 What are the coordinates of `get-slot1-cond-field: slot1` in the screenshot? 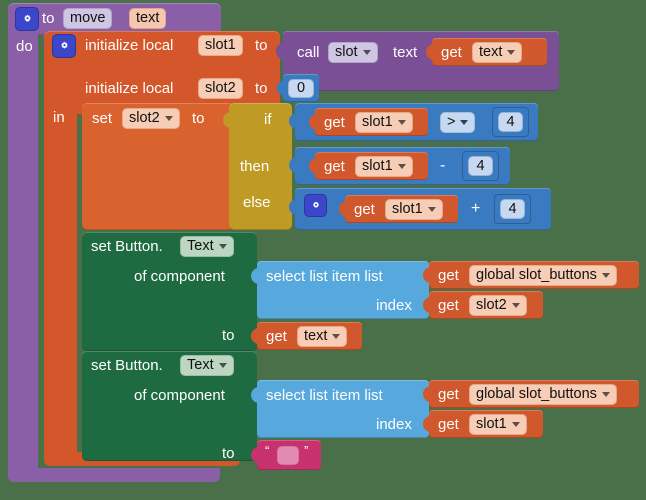 It's located at (384, 122).